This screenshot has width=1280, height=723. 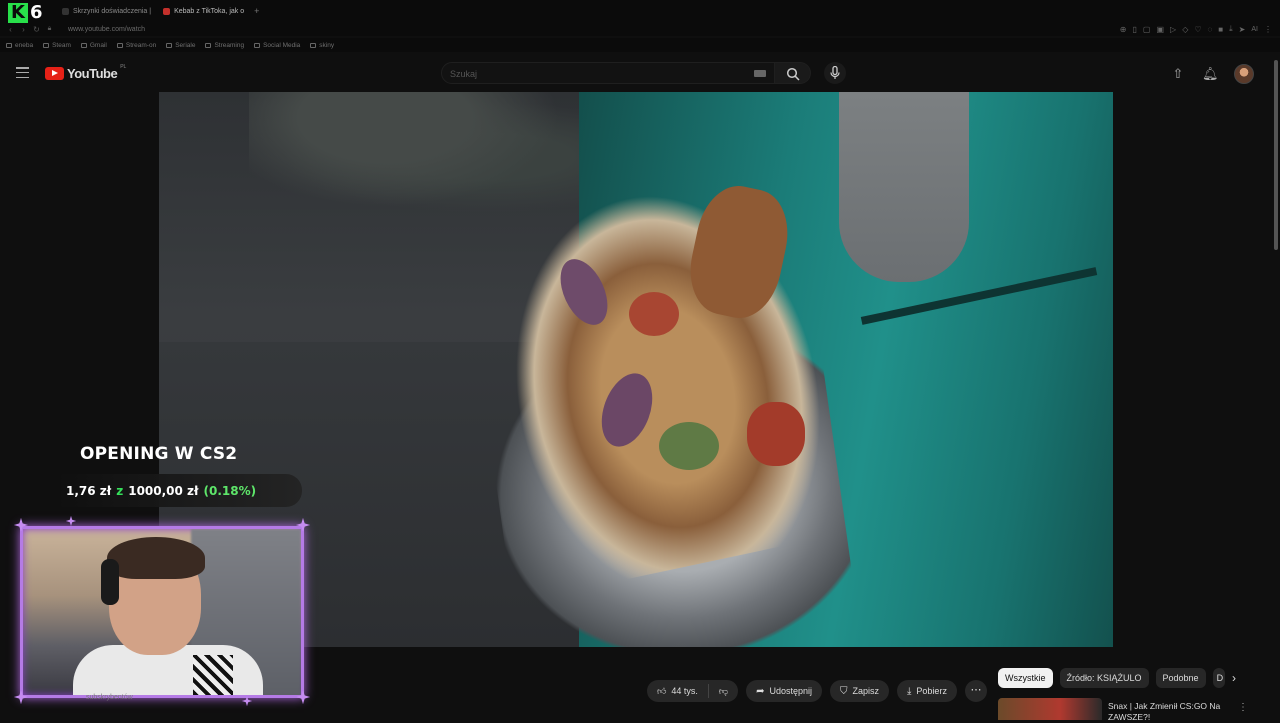 I want to click on gmail-icon, so click(x=83, y=45).